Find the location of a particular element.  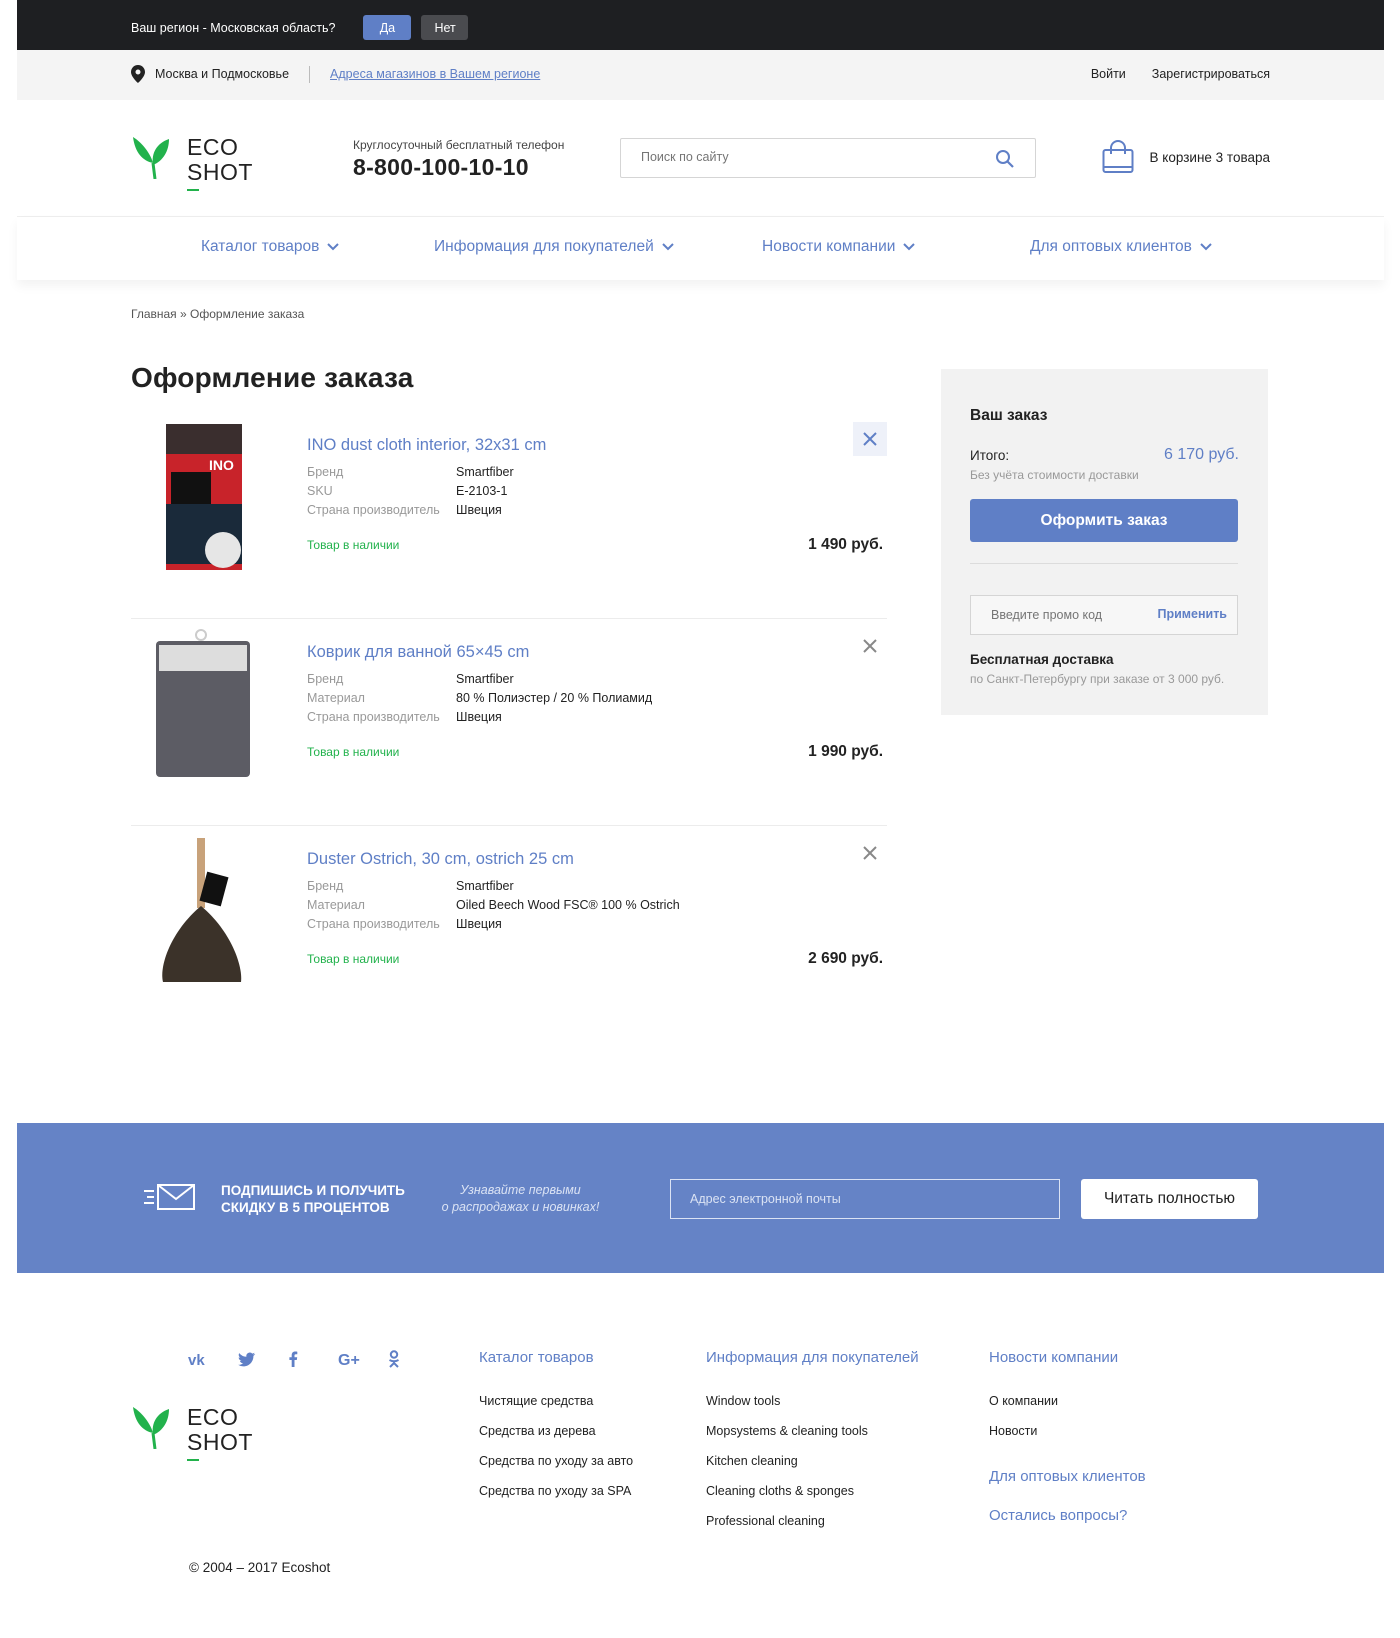

mail-icon is located at coordinates (169, 1197).